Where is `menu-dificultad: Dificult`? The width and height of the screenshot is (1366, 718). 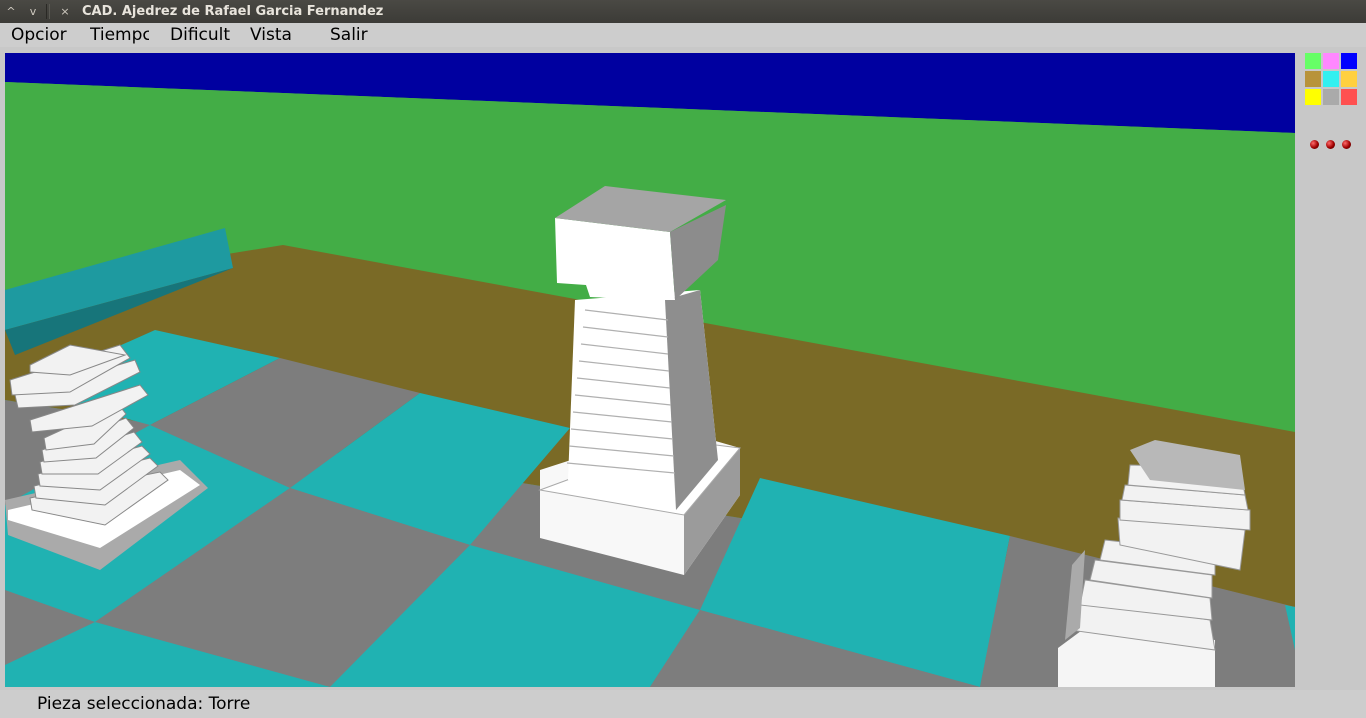
menu-dificultad: Dificult is located at coordinates (201, 35).